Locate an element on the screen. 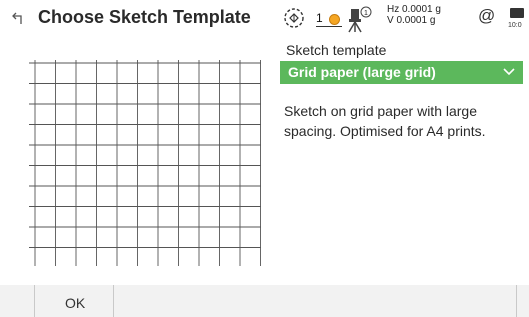 This screenshot has width=529, height=317. chevron-down-icon is located at coordinates (509, 72).